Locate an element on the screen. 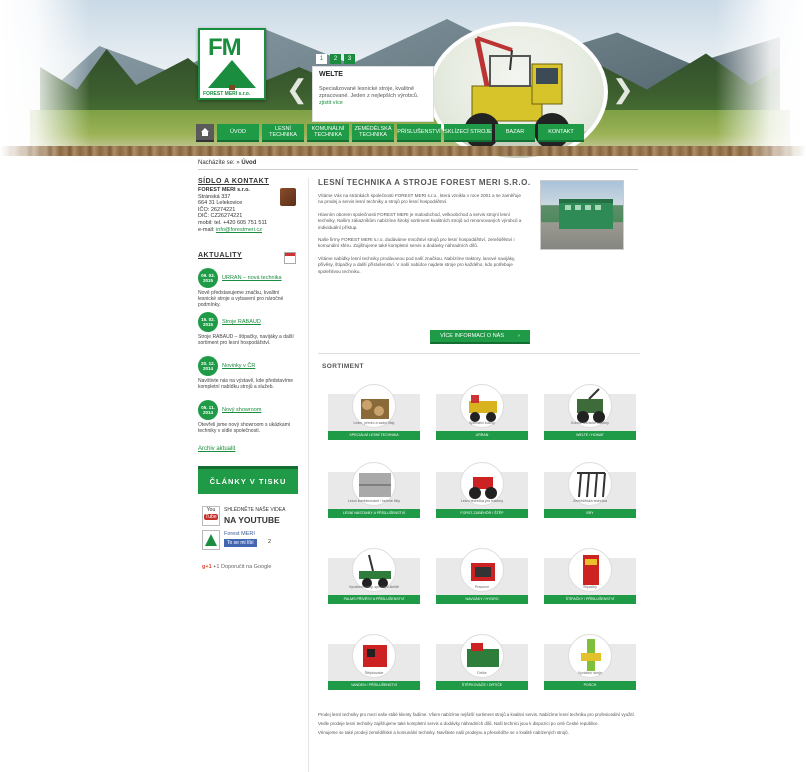 This screenshot has height=772, width=806. column-divider is located at coordinates (308, 475).